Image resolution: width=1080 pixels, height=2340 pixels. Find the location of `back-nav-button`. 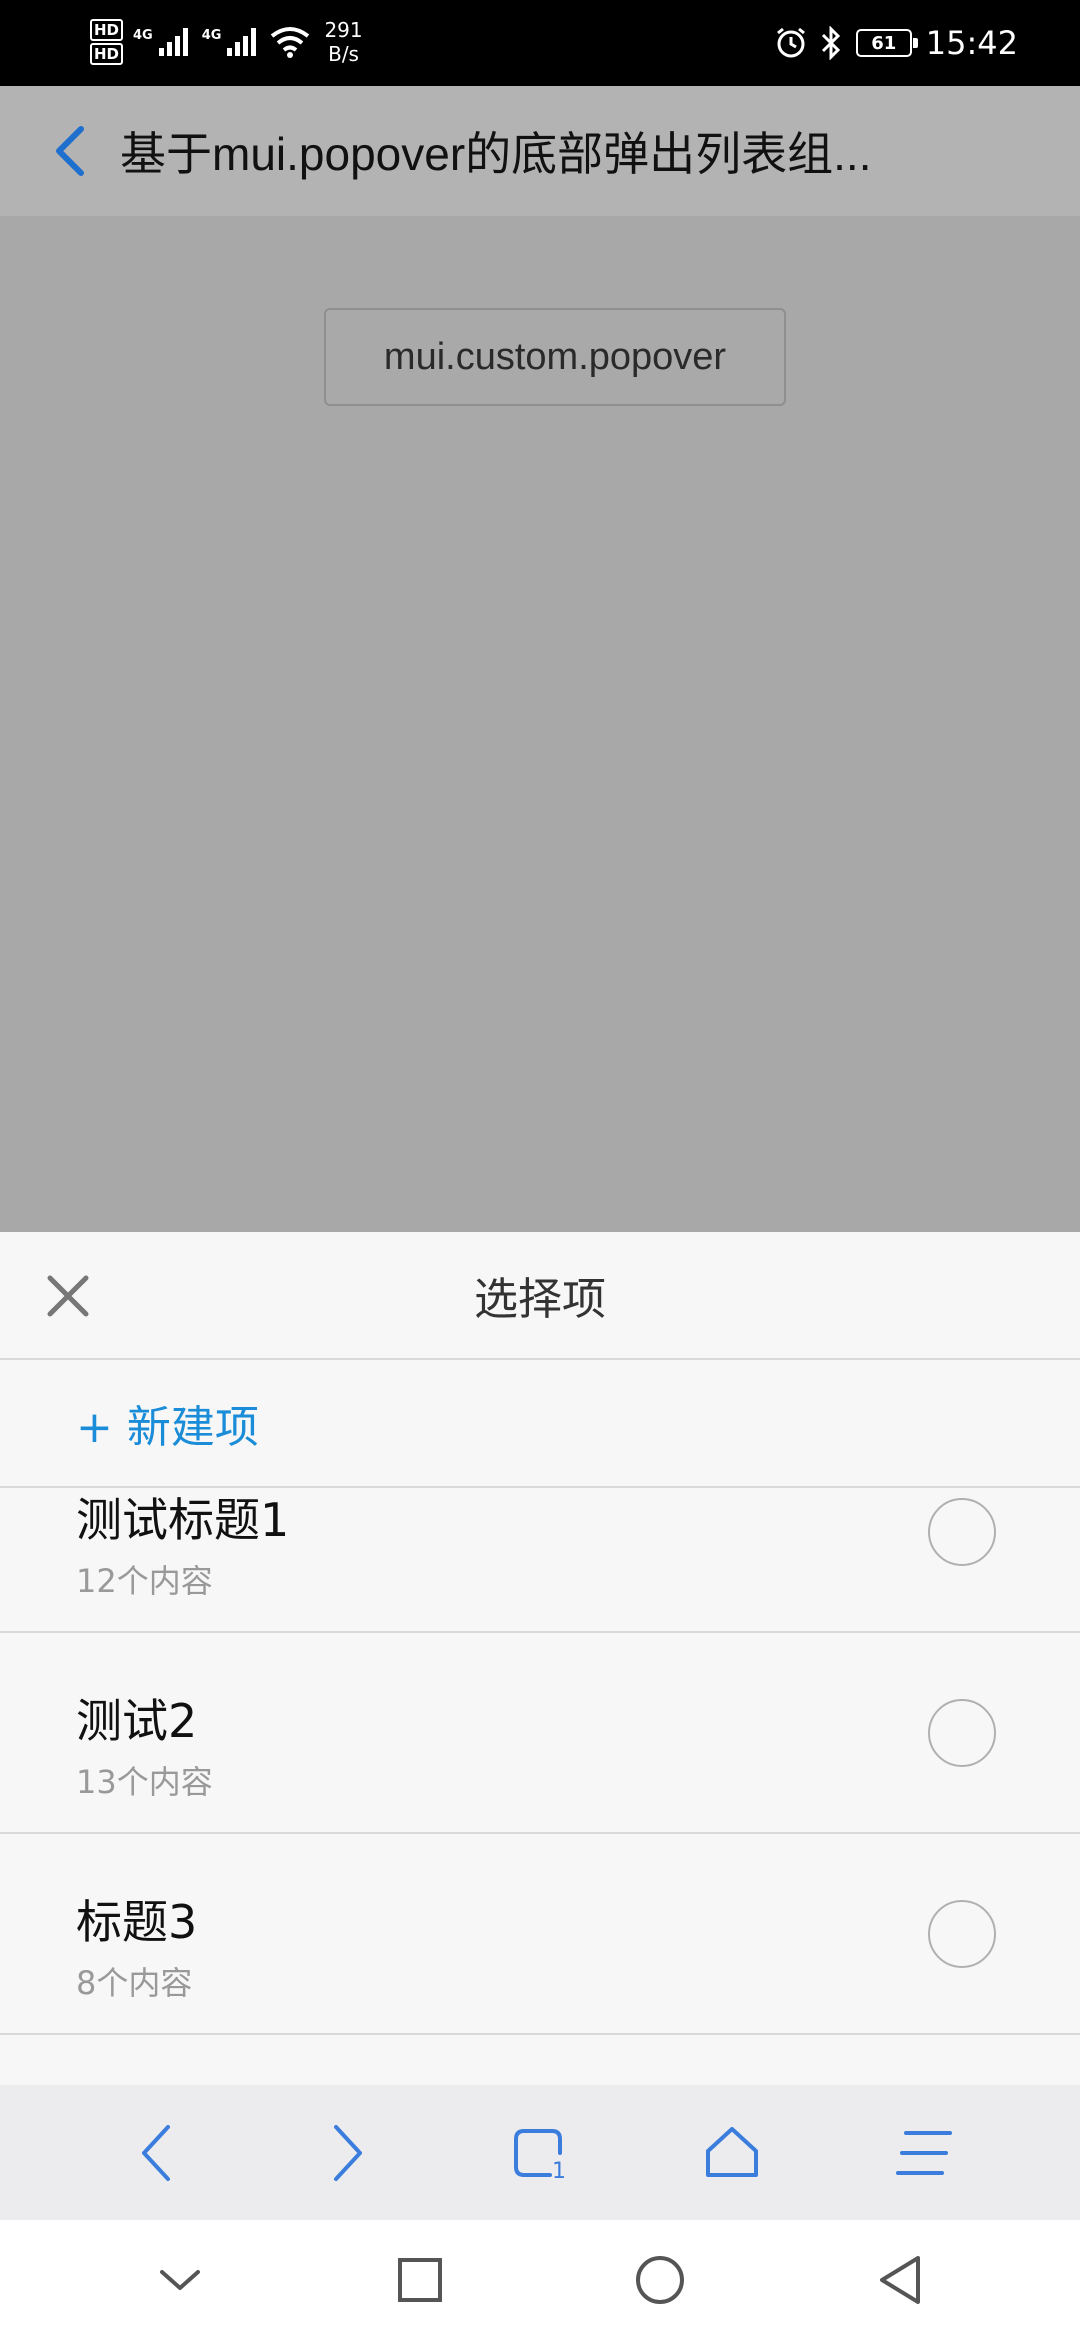

back-nav-button is located at coordinates (900, 2280).